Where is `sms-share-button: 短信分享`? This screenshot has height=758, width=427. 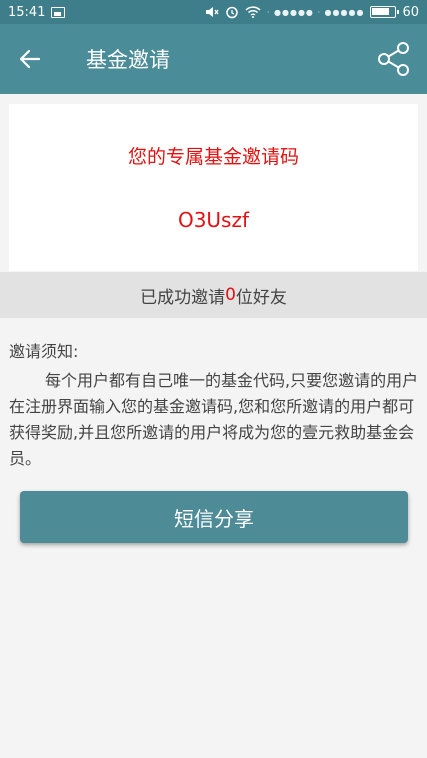 sms-share-button: 短信分享 is located at coordinates (214, 517).